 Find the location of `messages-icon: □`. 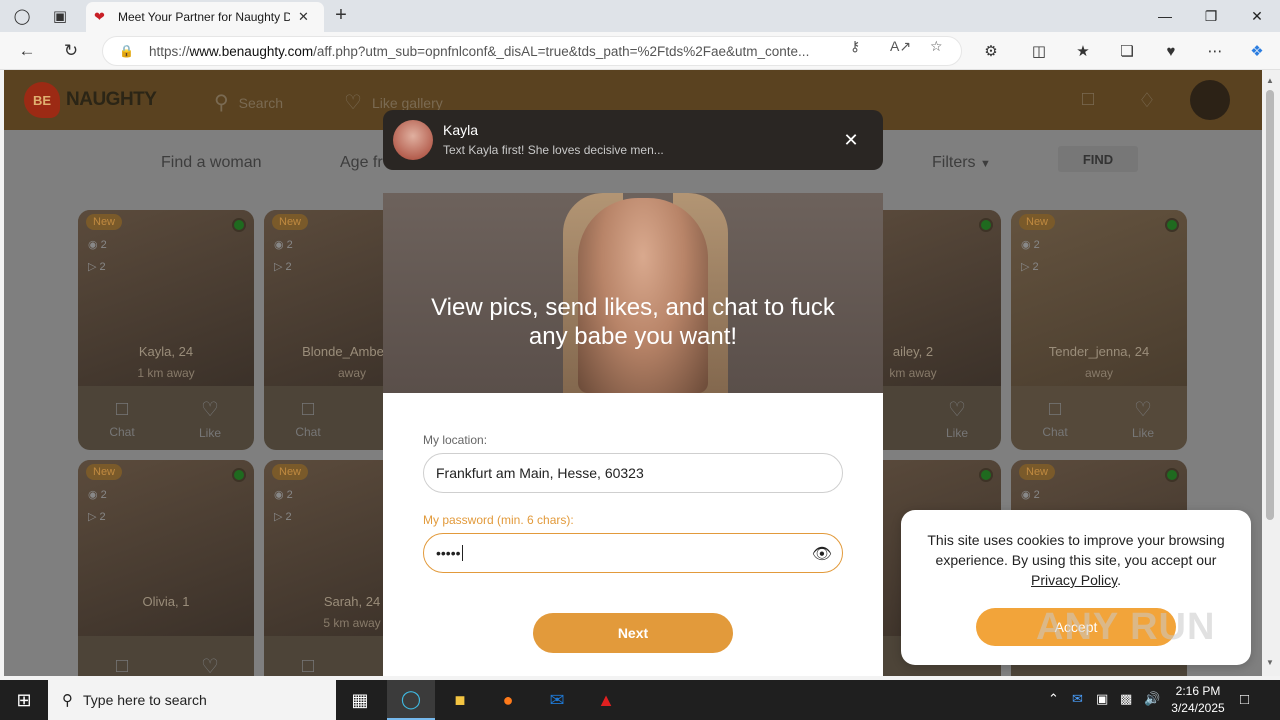

messages-icon: □ is located at coordinates (1088, 99).